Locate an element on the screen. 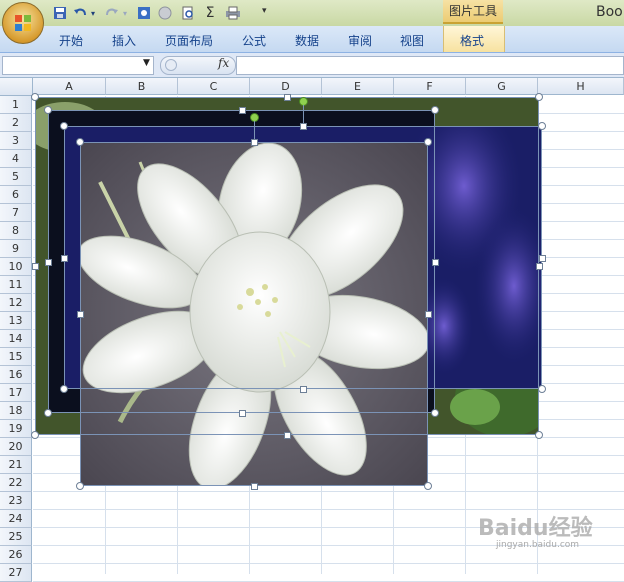 Image resolution: width=624 pixels, height=582 pixels. tab-formulas: 公式 is located at coordinates (254, 40).